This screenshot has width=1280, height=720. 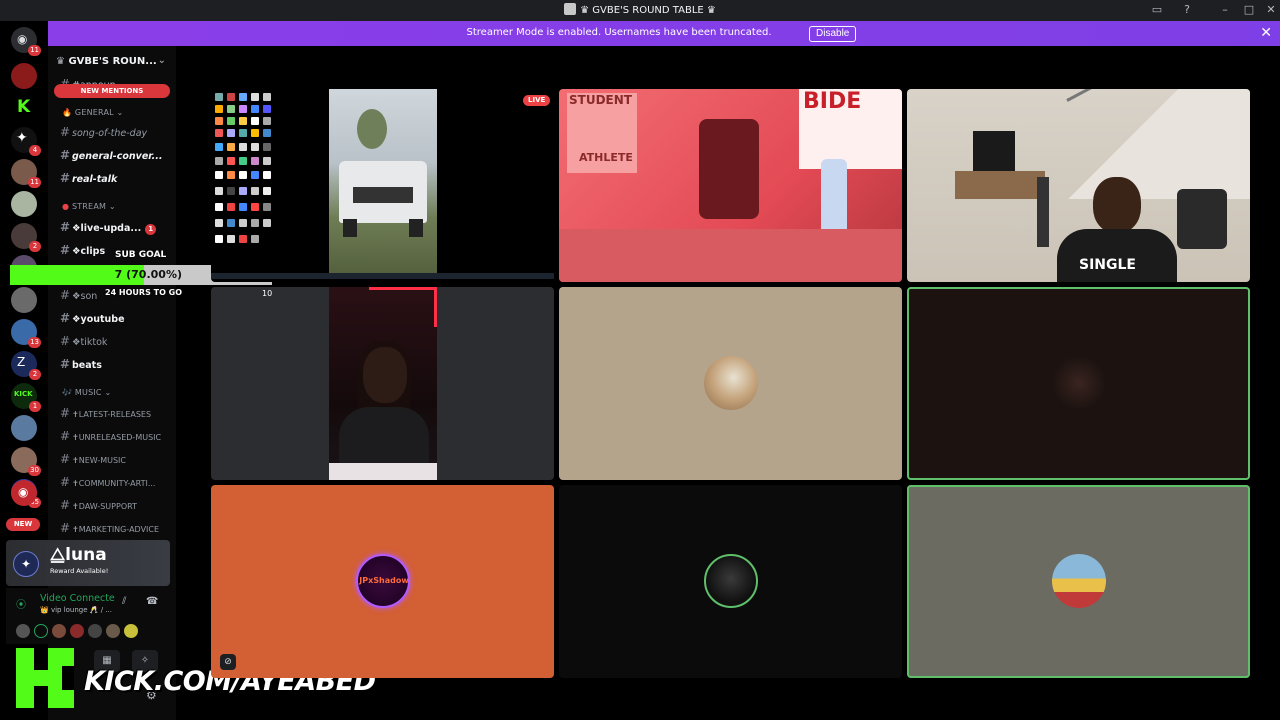 What do you see at coordinates (730, 185) in the screenshot?
I see `video-tile: STUDENT ATHLETE BIDE` at bounding box center [730, 185].